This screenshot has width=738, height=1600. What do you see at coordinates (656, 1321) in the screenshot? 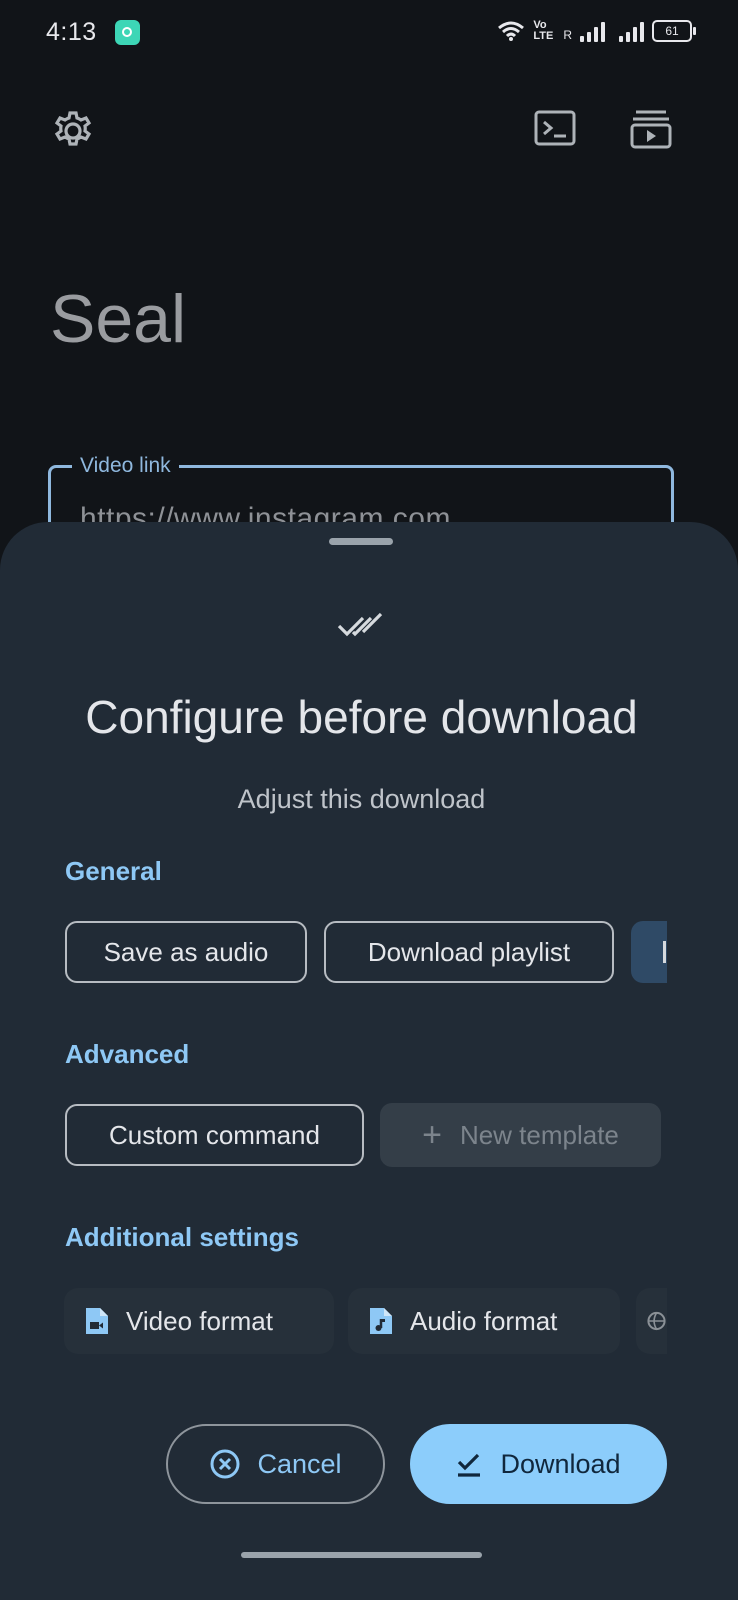
I see `globe-icon` at bounding box center [656, 1321].